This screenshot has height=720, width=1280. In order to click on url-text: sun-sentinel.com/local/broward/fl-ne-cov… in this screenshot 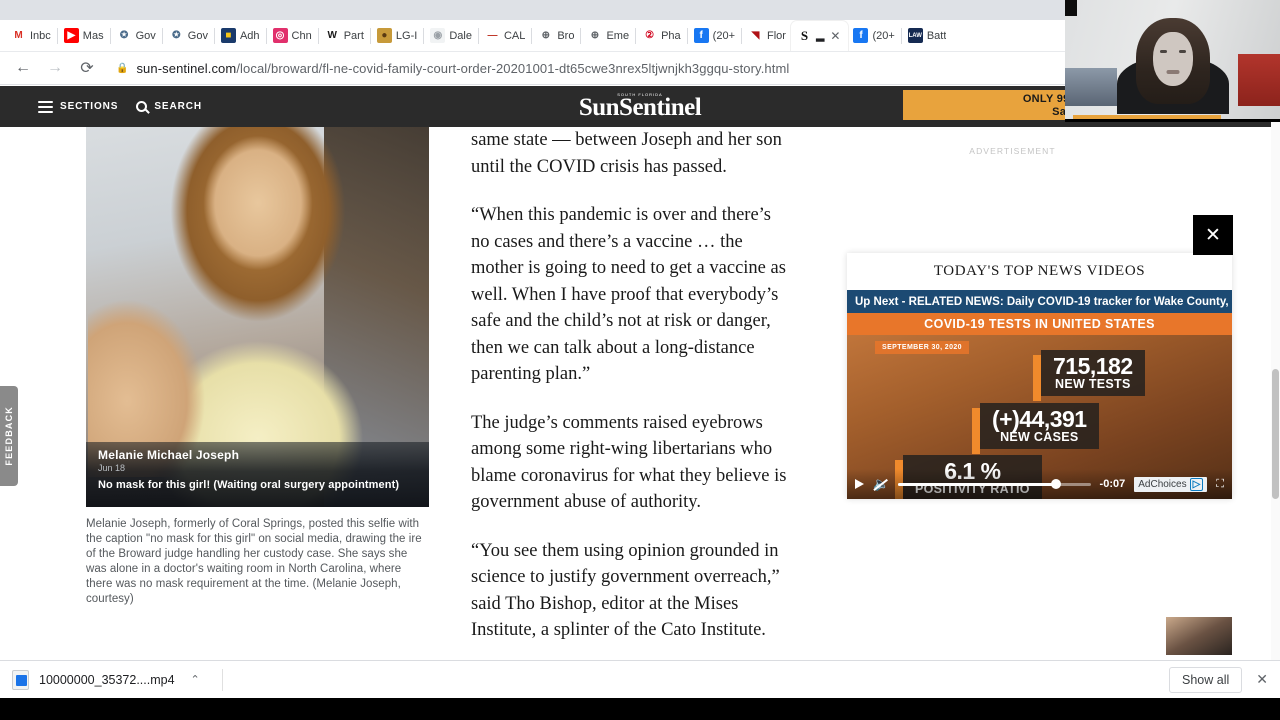, I will do `click(462, 68)`.